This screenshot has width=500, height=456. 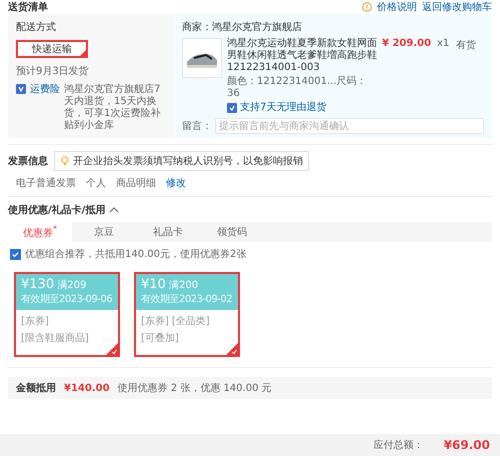 I want to click on stock-status: 有货, so click(x=466, y=45).